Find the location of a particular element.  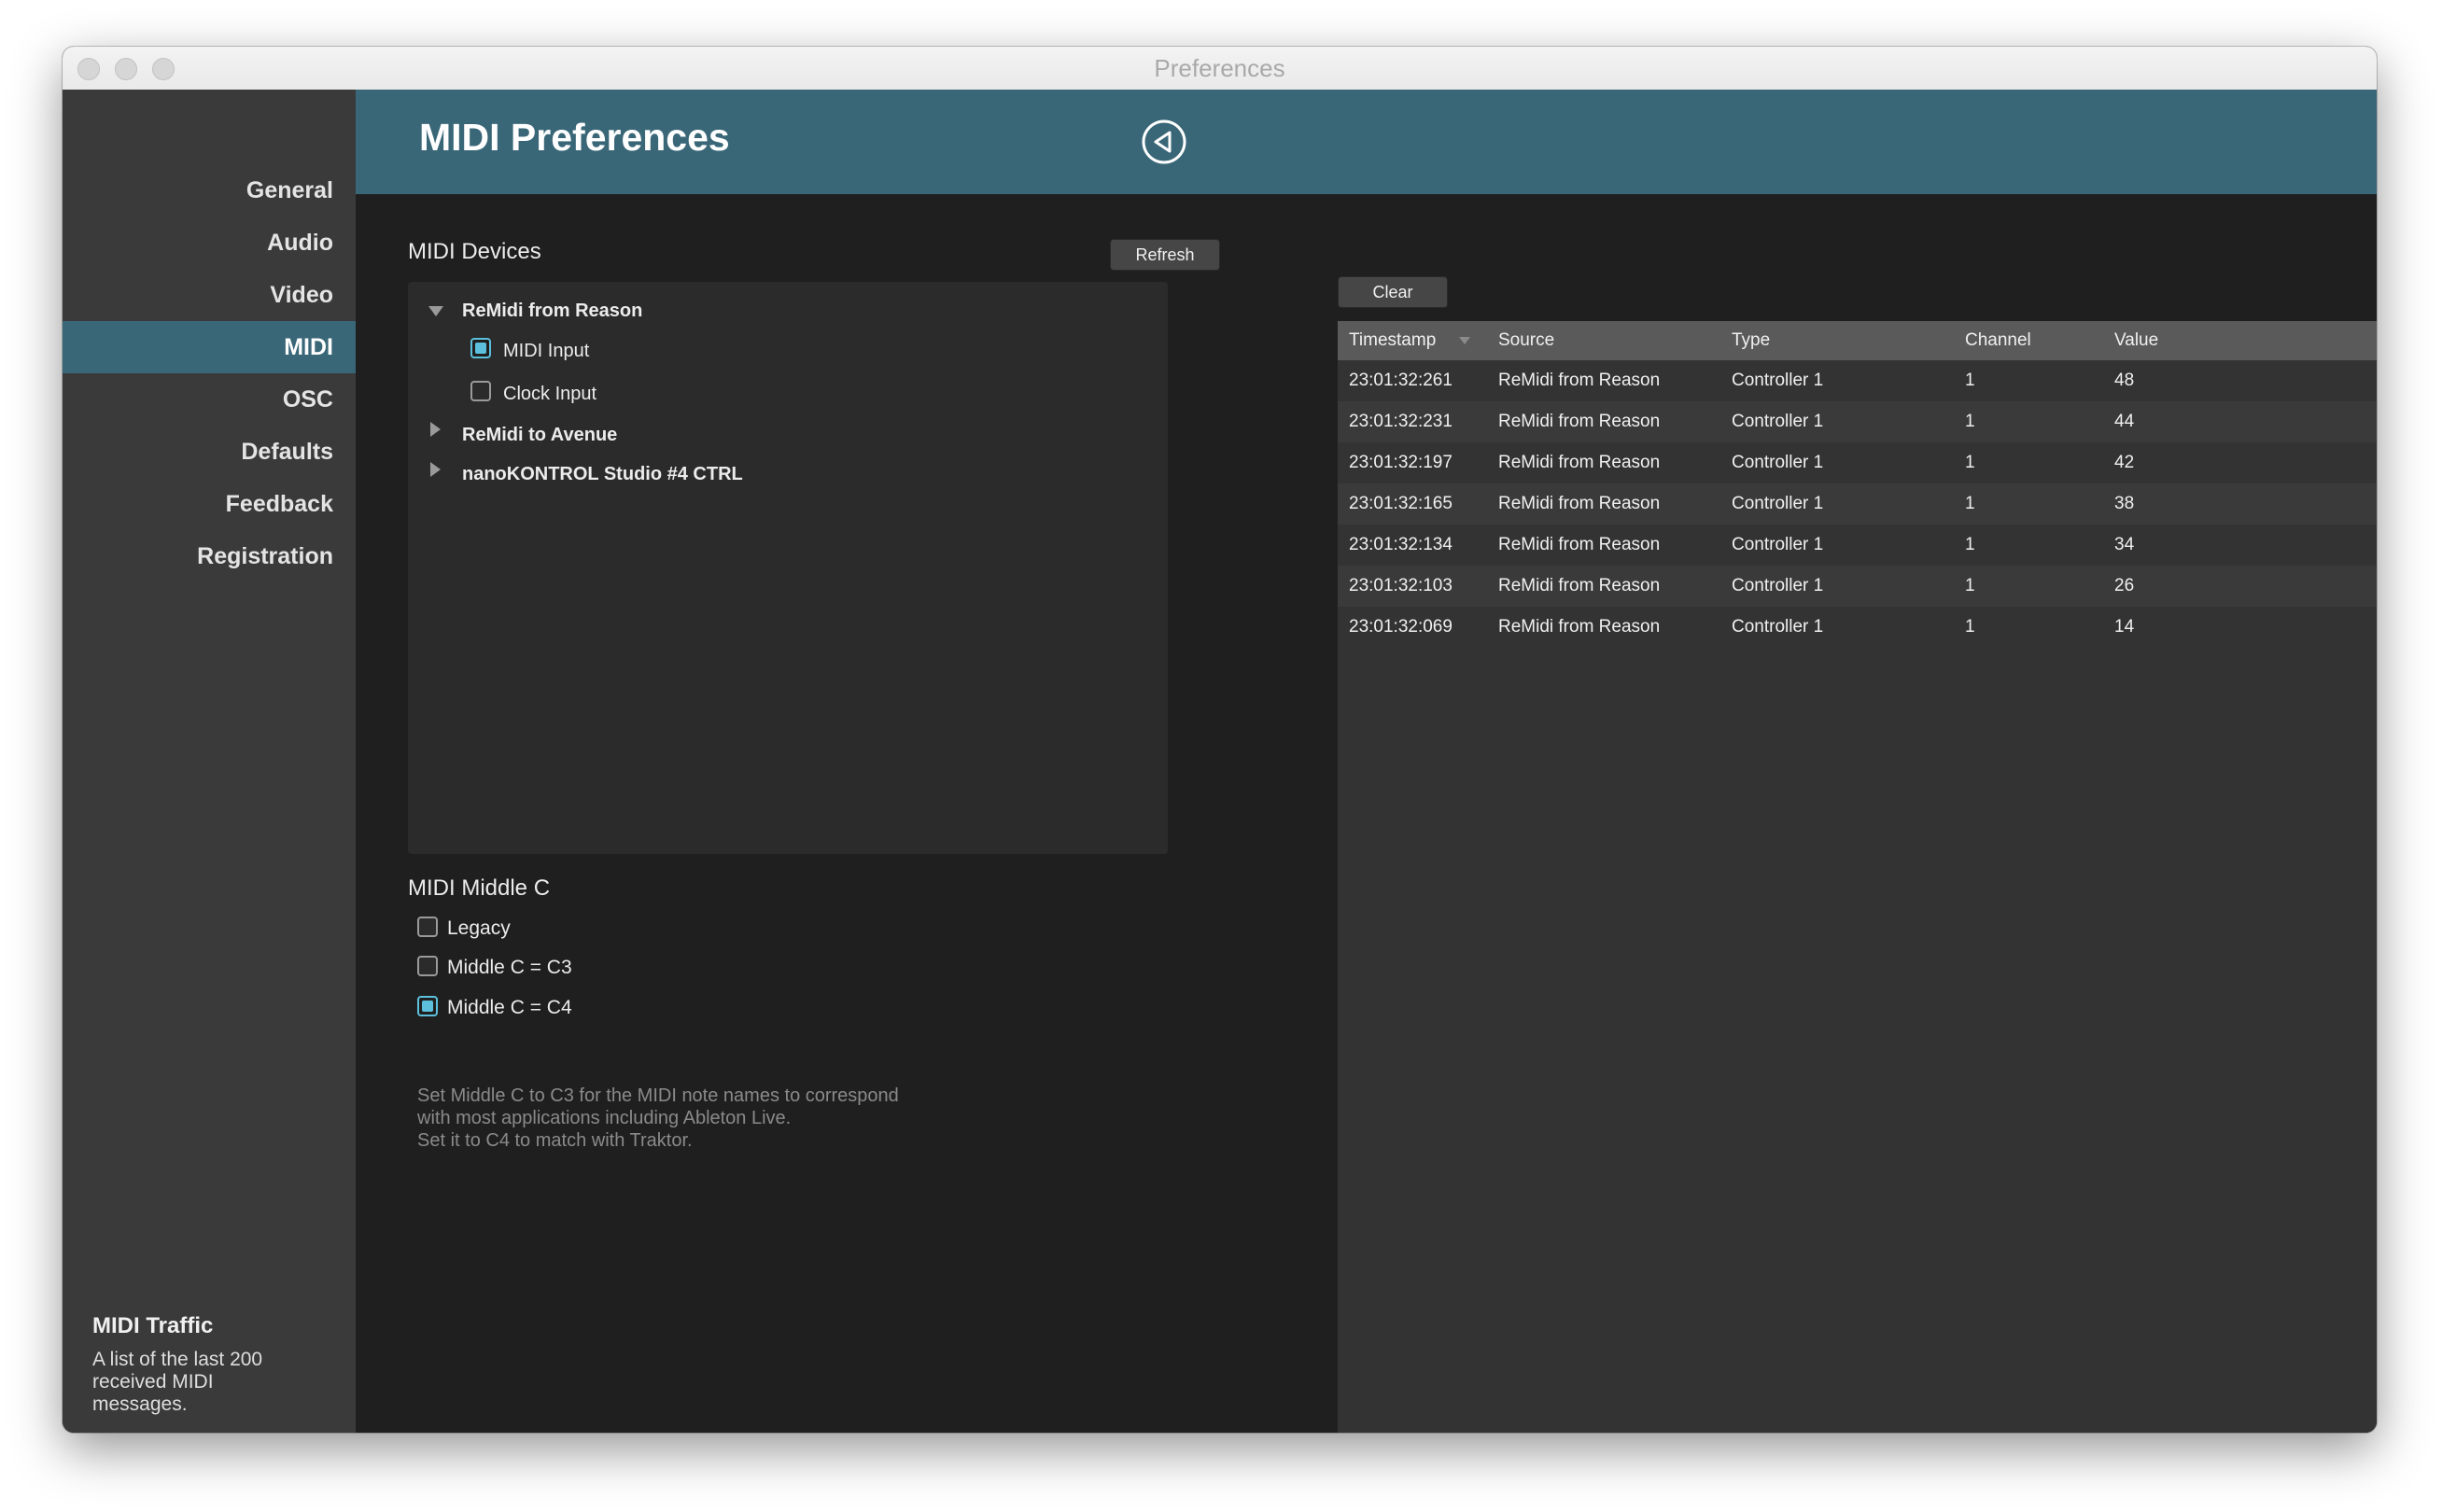

midi-input-checkbox is located at coordinates (480, 348).